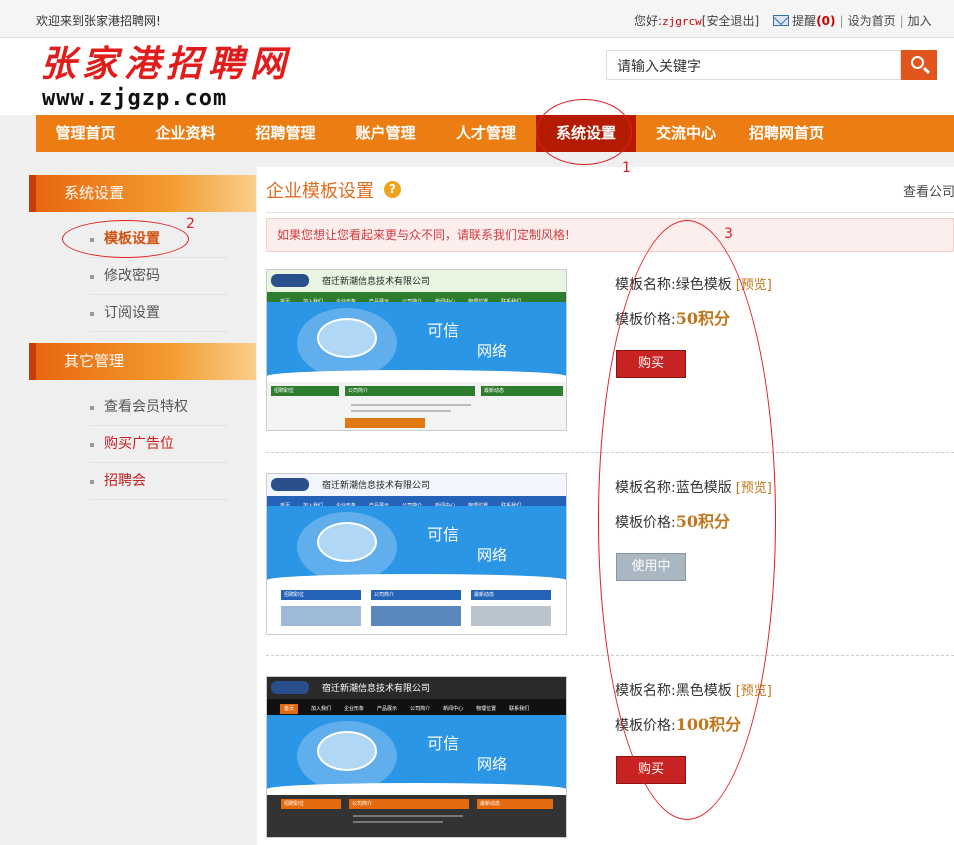  I want to click on search-icon, so click(917, 62).